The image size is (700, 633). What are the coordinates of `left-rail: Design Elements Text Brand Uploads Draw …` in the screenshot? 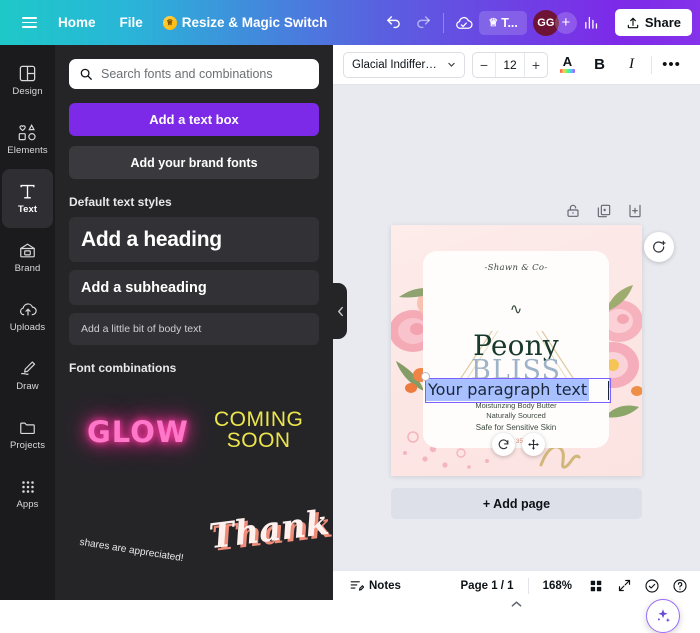 It's located at (27, 322).